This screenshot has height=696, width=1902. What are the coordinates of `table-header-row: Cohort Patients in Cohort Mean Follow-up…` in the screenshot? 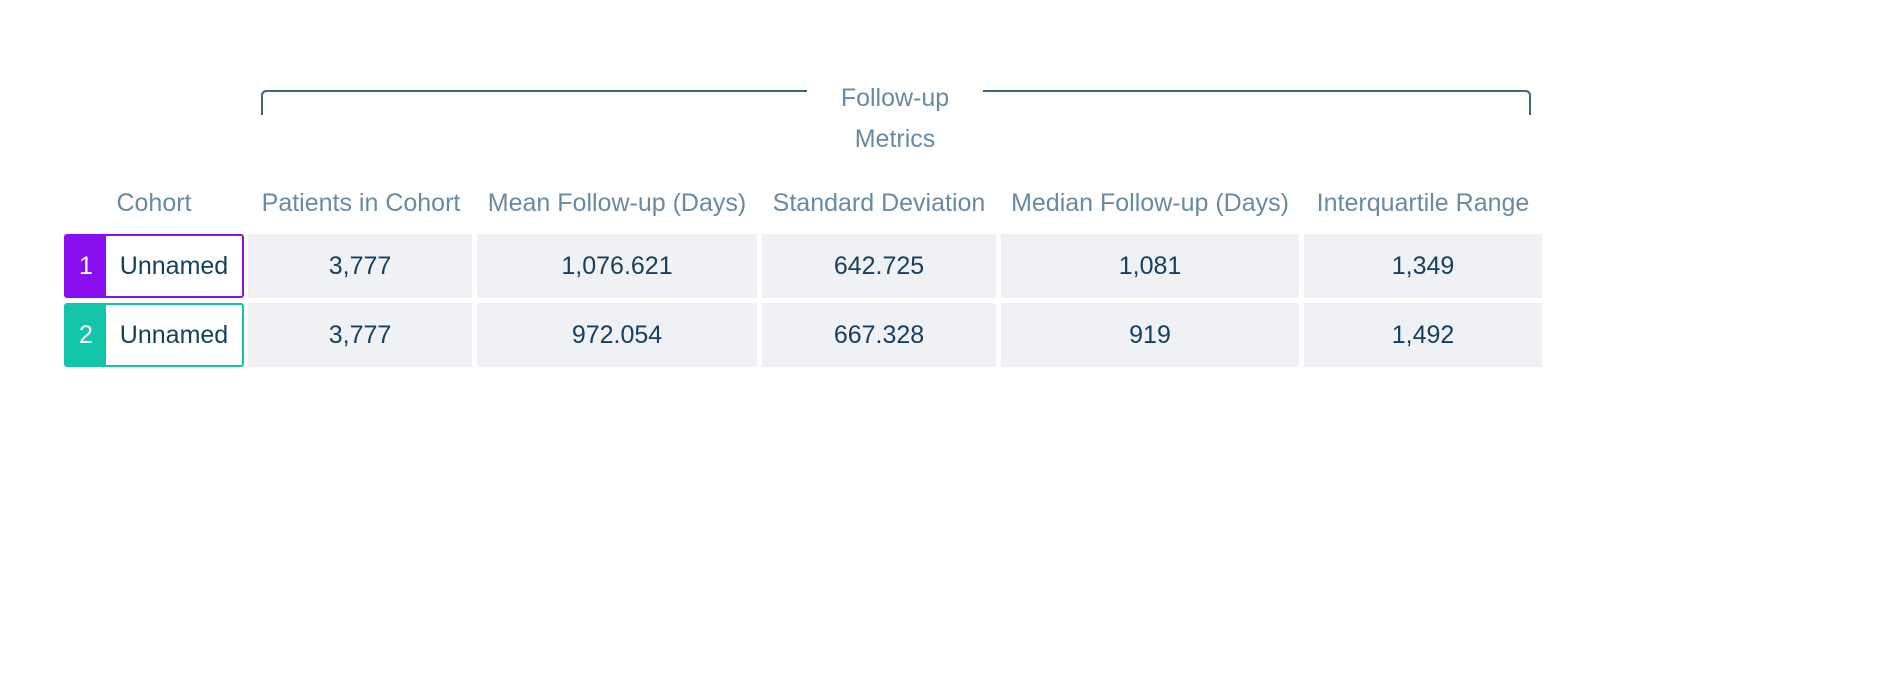 It's located at (951, 203).